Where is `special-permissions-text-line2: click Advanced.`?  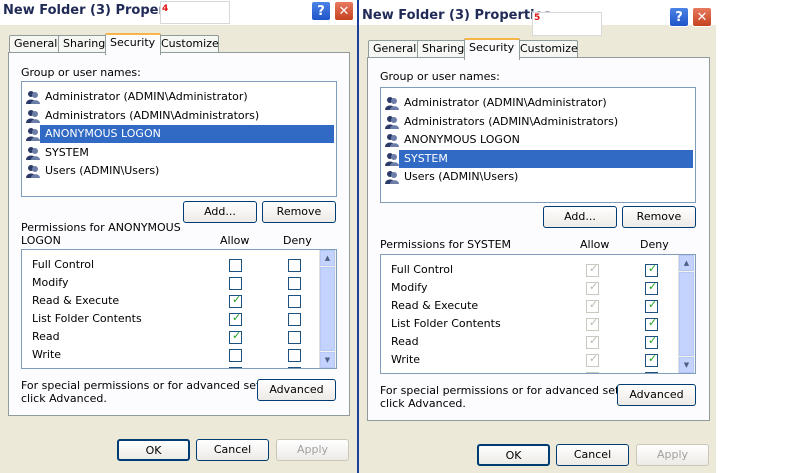
special-permissions-text-line2: click Advanced. is located at coordinates (423, 403).